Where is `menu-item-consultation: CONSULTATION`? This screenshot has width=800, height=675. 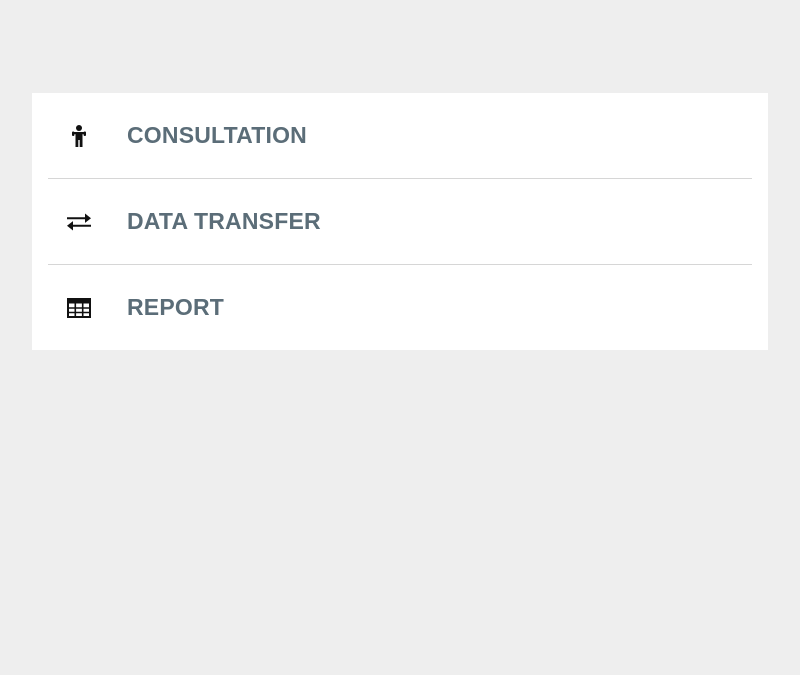
menu-item-consultation: CONSULTATION is located at coordinates (400, 135).